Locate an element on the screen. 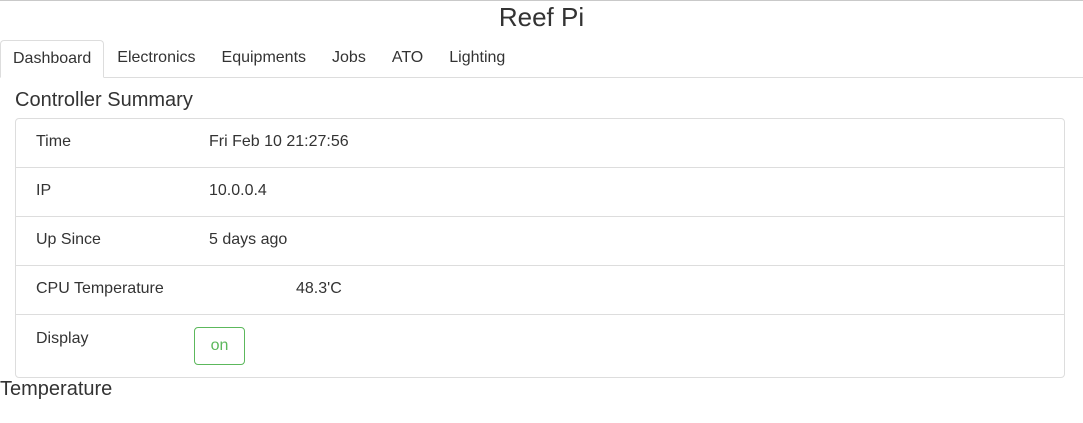 The width and height of the screenshot is (1083, 423). row-label: Time is located at coordinates (53, 141).